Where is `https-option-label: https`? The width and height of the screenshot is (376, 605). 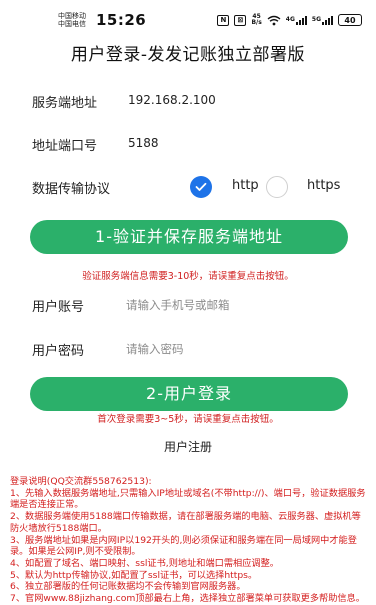
https-option-label: https is located at coordinates (323, 185).